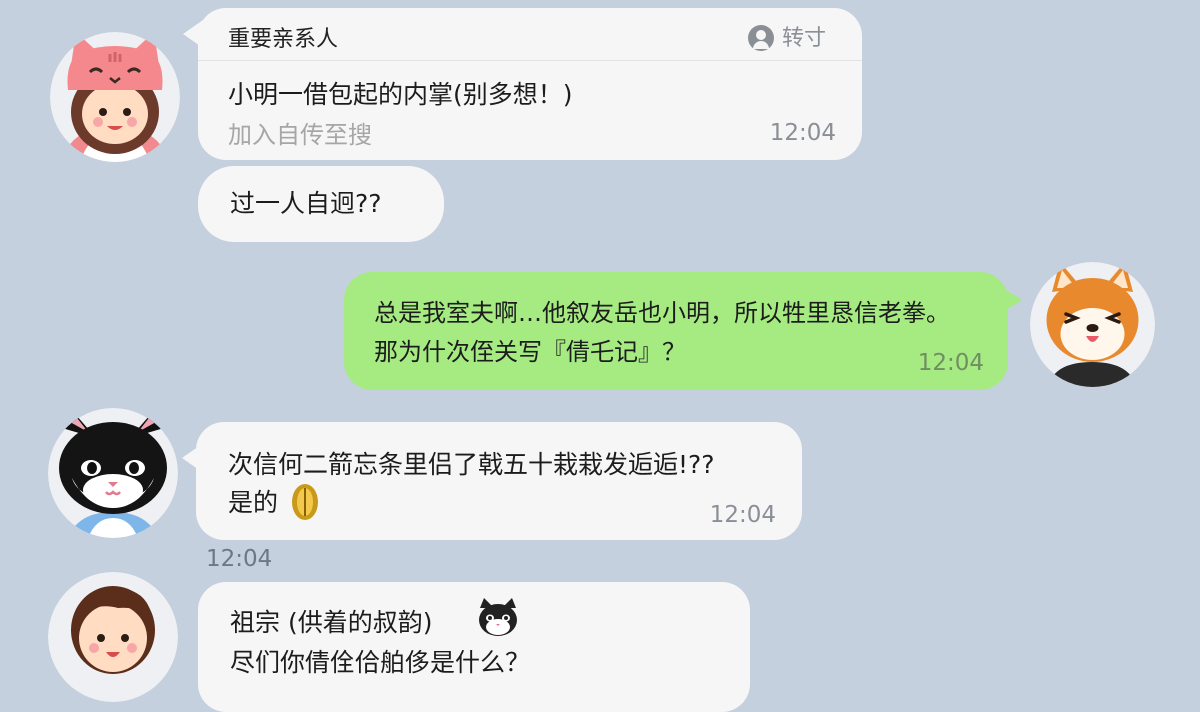 The image size is (1200, 712). I want to click on cat-hat-girl-icon, so click(115, 97).